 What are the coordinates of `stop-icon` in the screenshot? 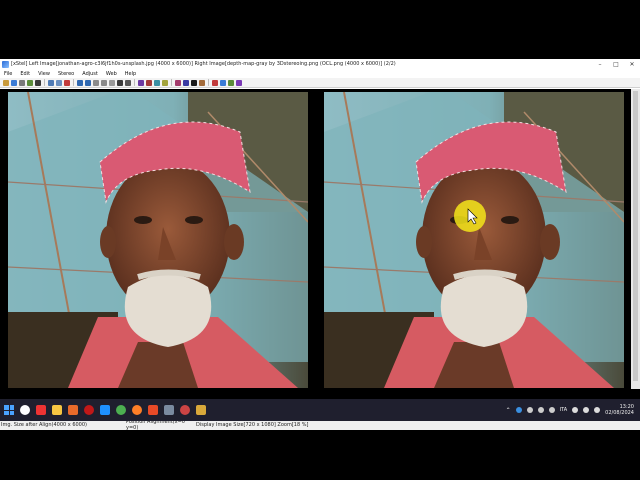 It's located at (67, 82).